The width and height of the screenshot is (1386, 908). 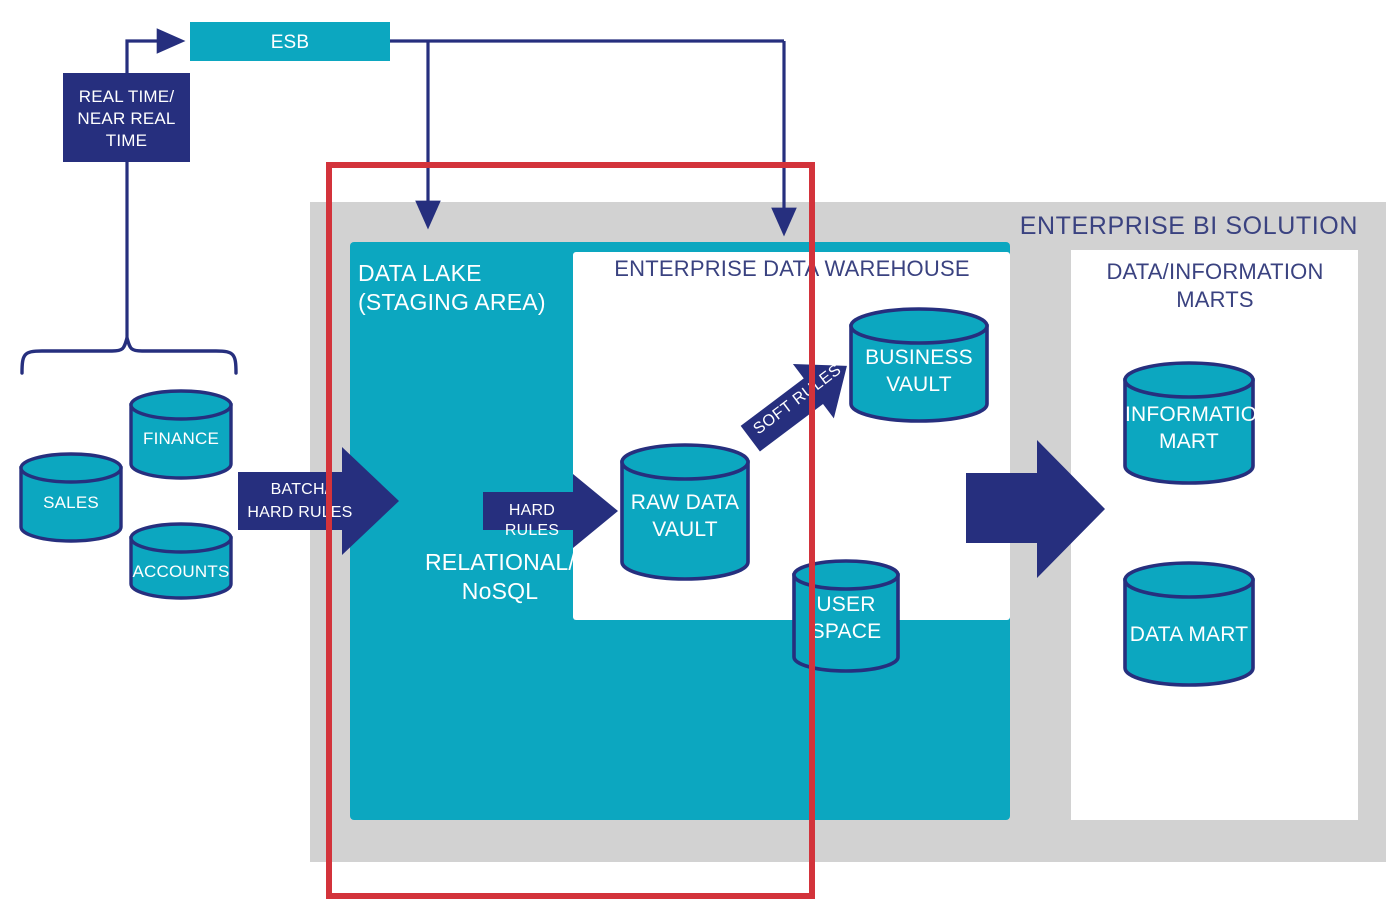 I want to click on realtime-label: REAL TIME/ NEAR REAL TIME, so click(x=126, y=118).